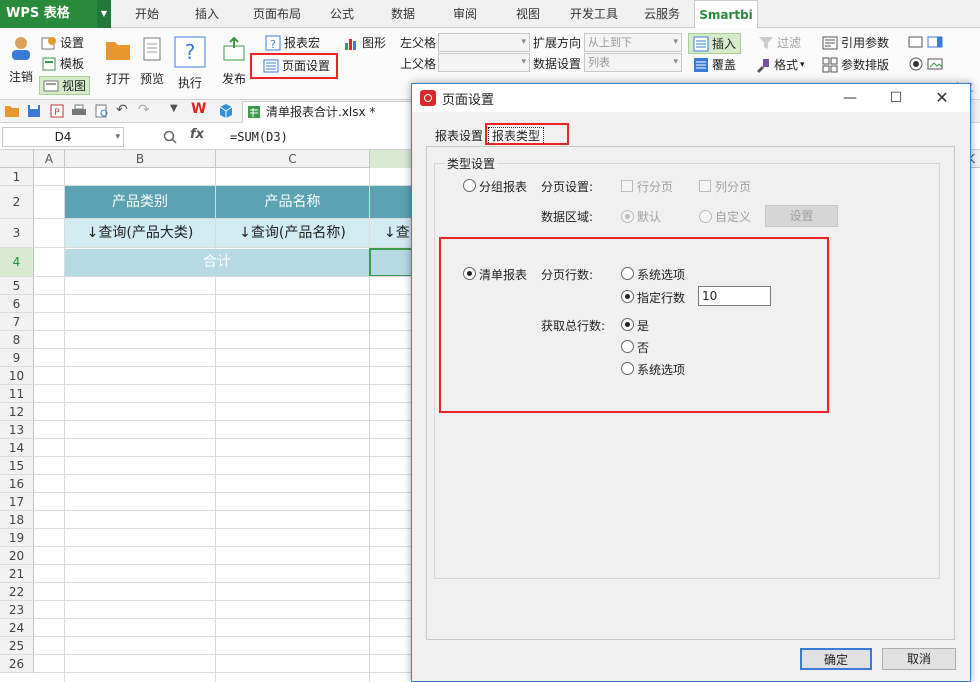 The width and height of the screenshot is (980, 682). Describe the element at coordinates (17, 520) in the screenshot. I see `row-header-18: 18` at that location.